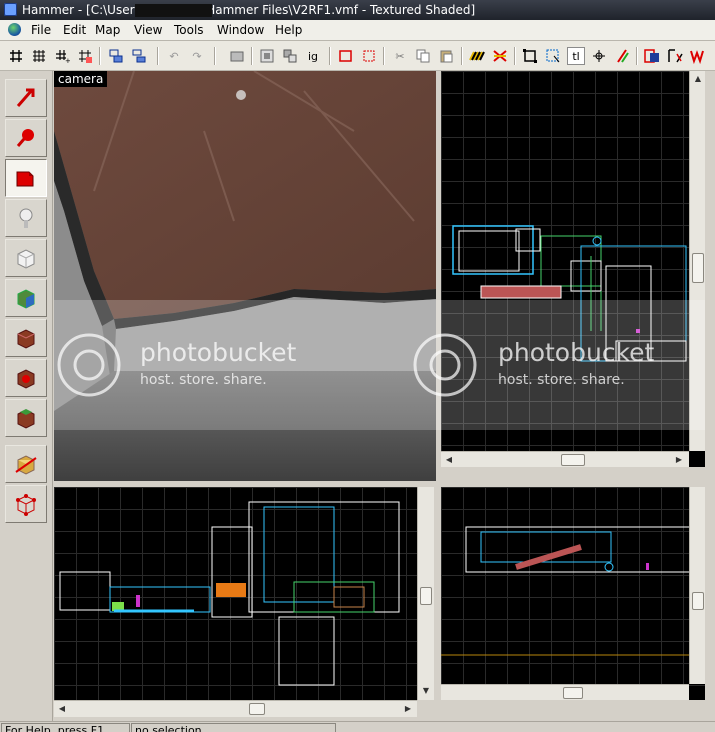  I want to click on menu-map: Map, so click(107, 30).